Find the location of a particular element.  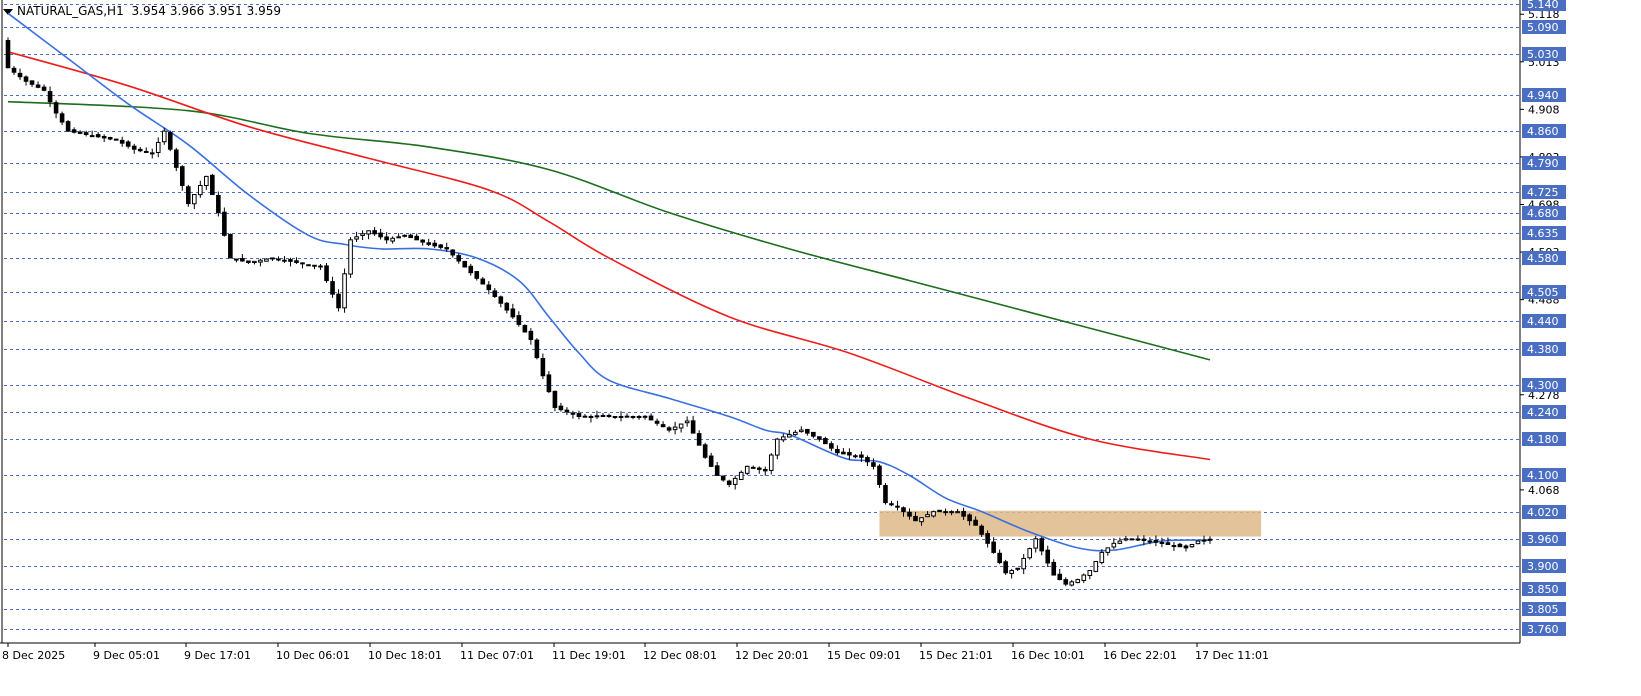

level-price-label: 4.635 is located at coordinates (1543, 233).